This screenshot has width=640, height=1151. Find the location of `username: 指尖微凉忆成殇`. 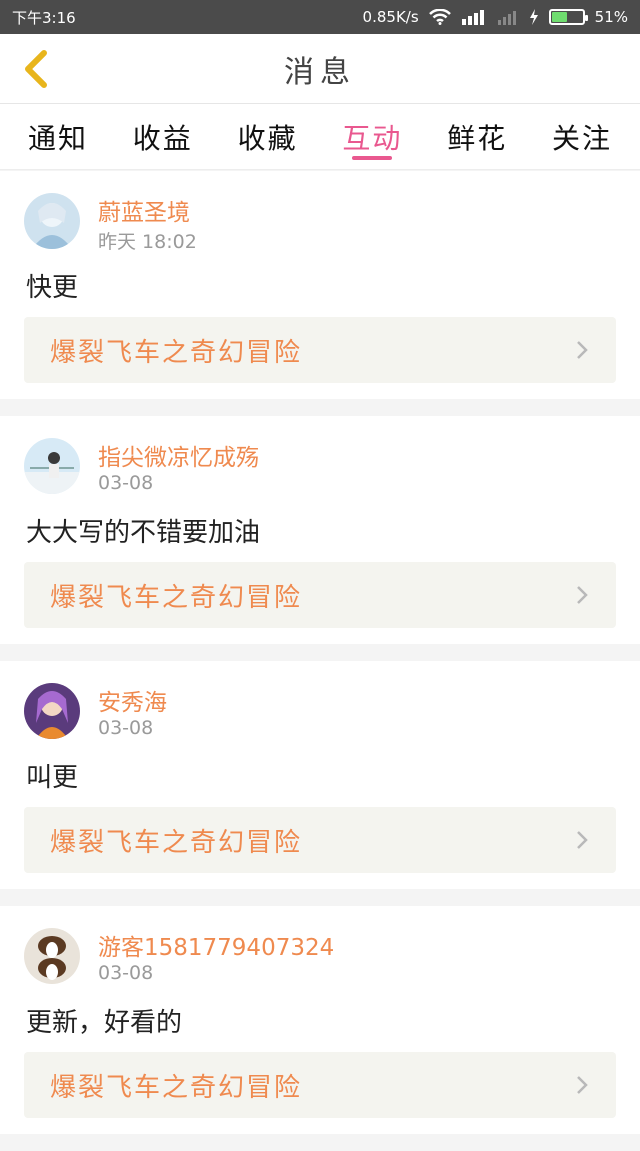

username: 指尖微凉忆成殇 is located at coordinates (178, 455).